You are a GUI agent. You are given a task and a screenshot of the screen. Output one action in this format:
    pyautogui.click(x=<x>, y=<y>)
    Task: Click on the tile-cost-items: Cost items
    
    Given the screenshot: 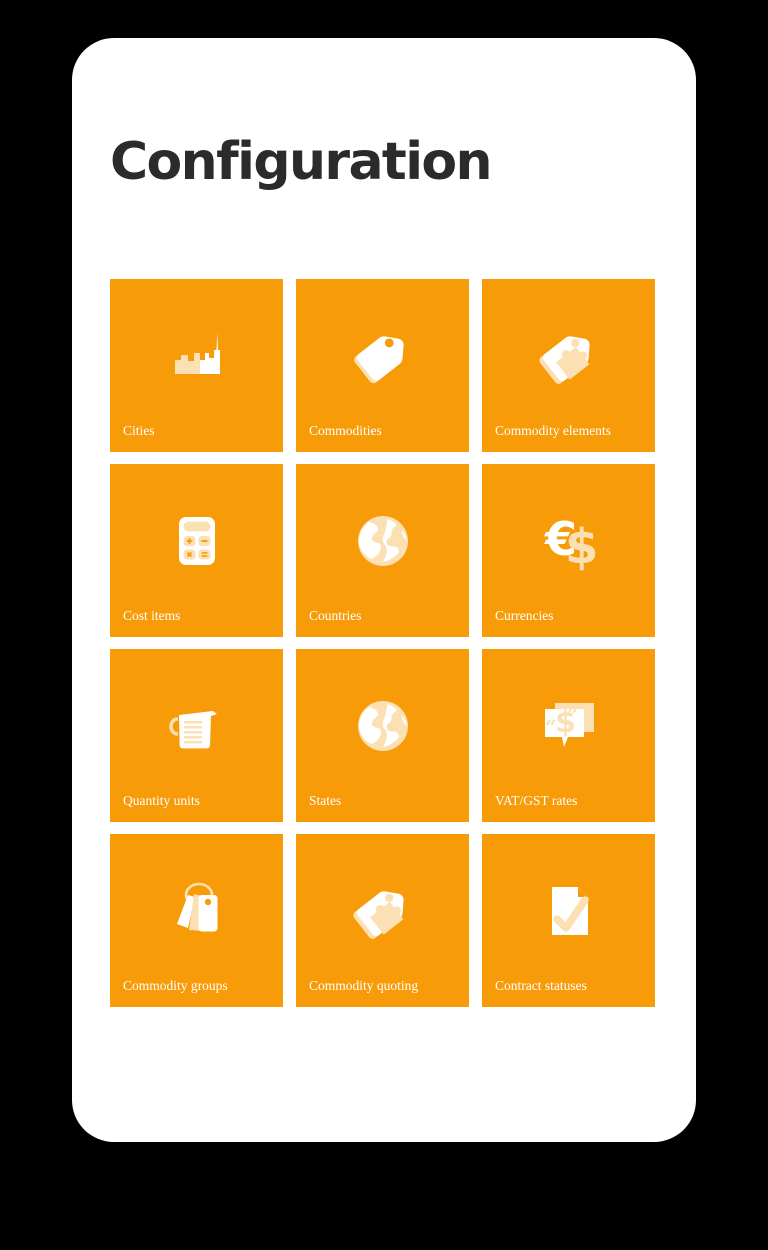 What is the action you would take?
    pyautogui.click(x=196, y=550)
    